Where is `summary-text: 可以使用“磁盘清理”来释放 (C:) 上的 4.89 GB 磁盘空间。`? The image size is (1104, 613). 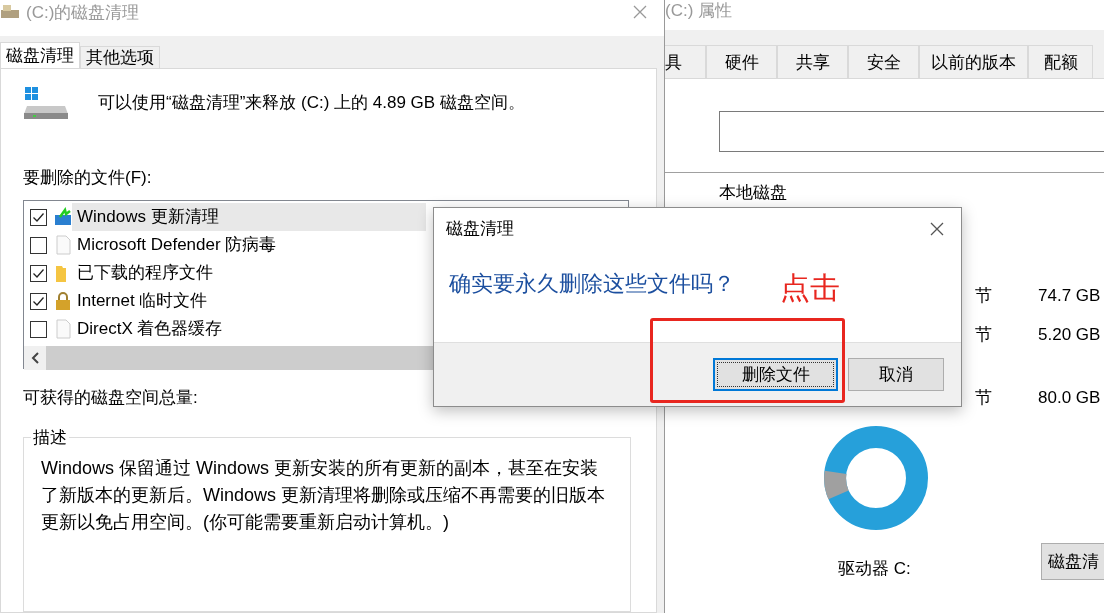 summary-text: 可以使用“磁盘清理”来释放 (C:) 上的 4.89 GB 磁盘空间。 is located at coordinates (311, 103).